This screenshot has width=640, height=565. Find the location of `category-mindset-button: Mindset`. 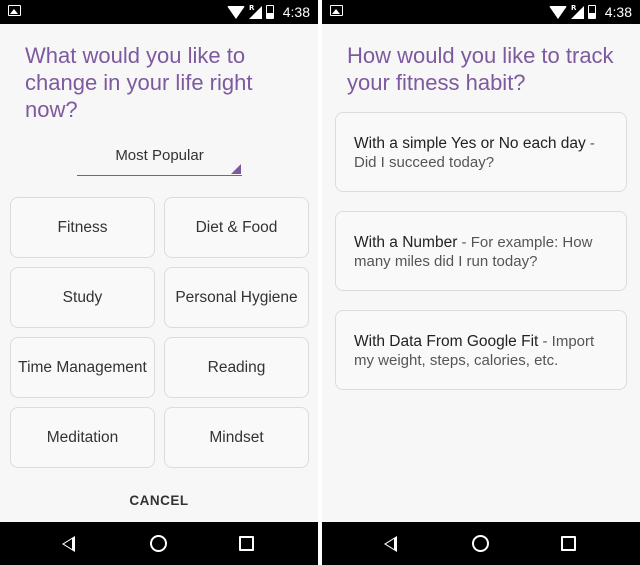

category-mindset-button: Mindset is located at coordinates (236, 437).